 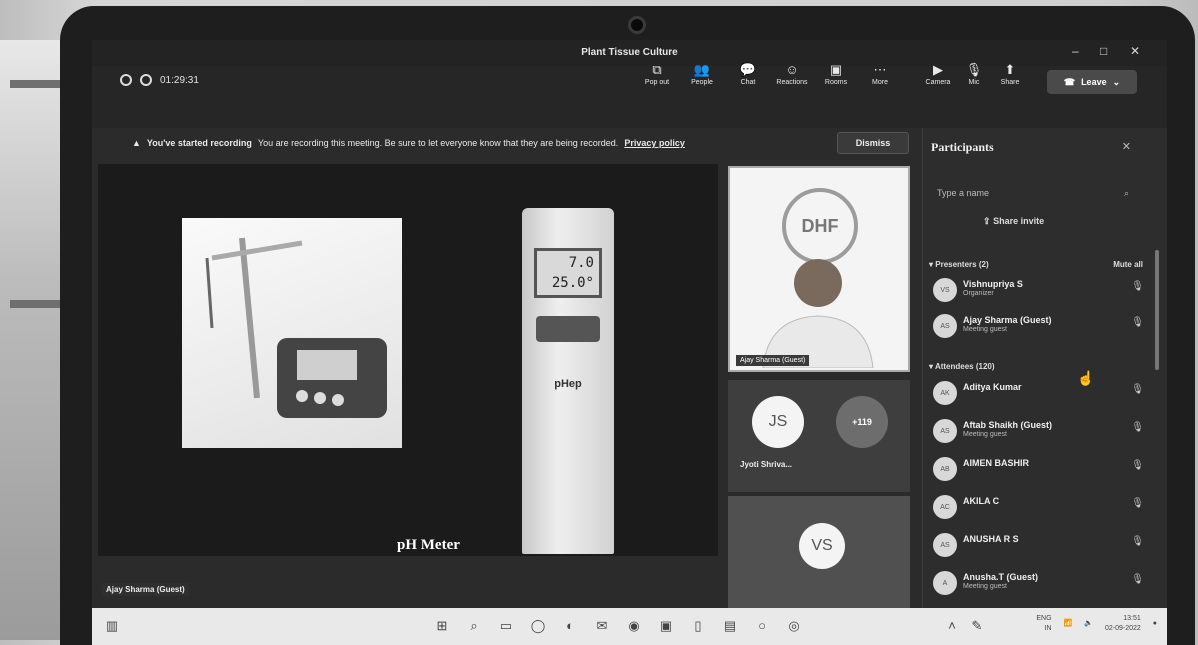 I want to click on minimize-button: –, so click(x=1075, y=51).